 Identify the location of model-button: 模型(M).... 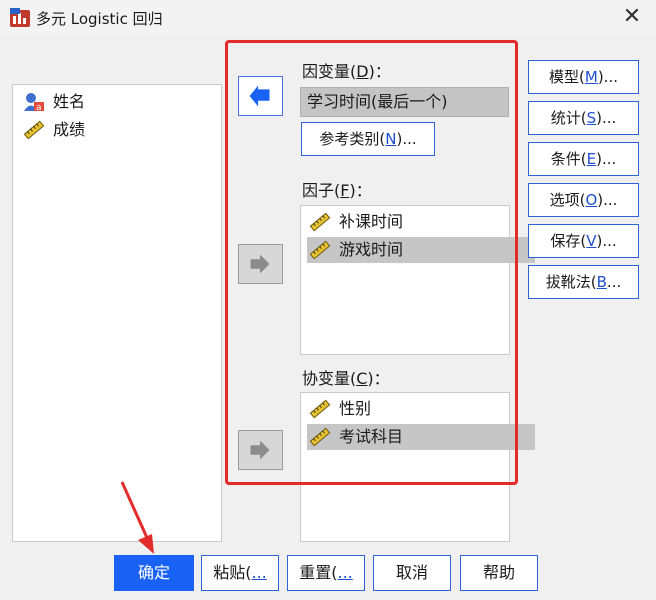
(583, 77).